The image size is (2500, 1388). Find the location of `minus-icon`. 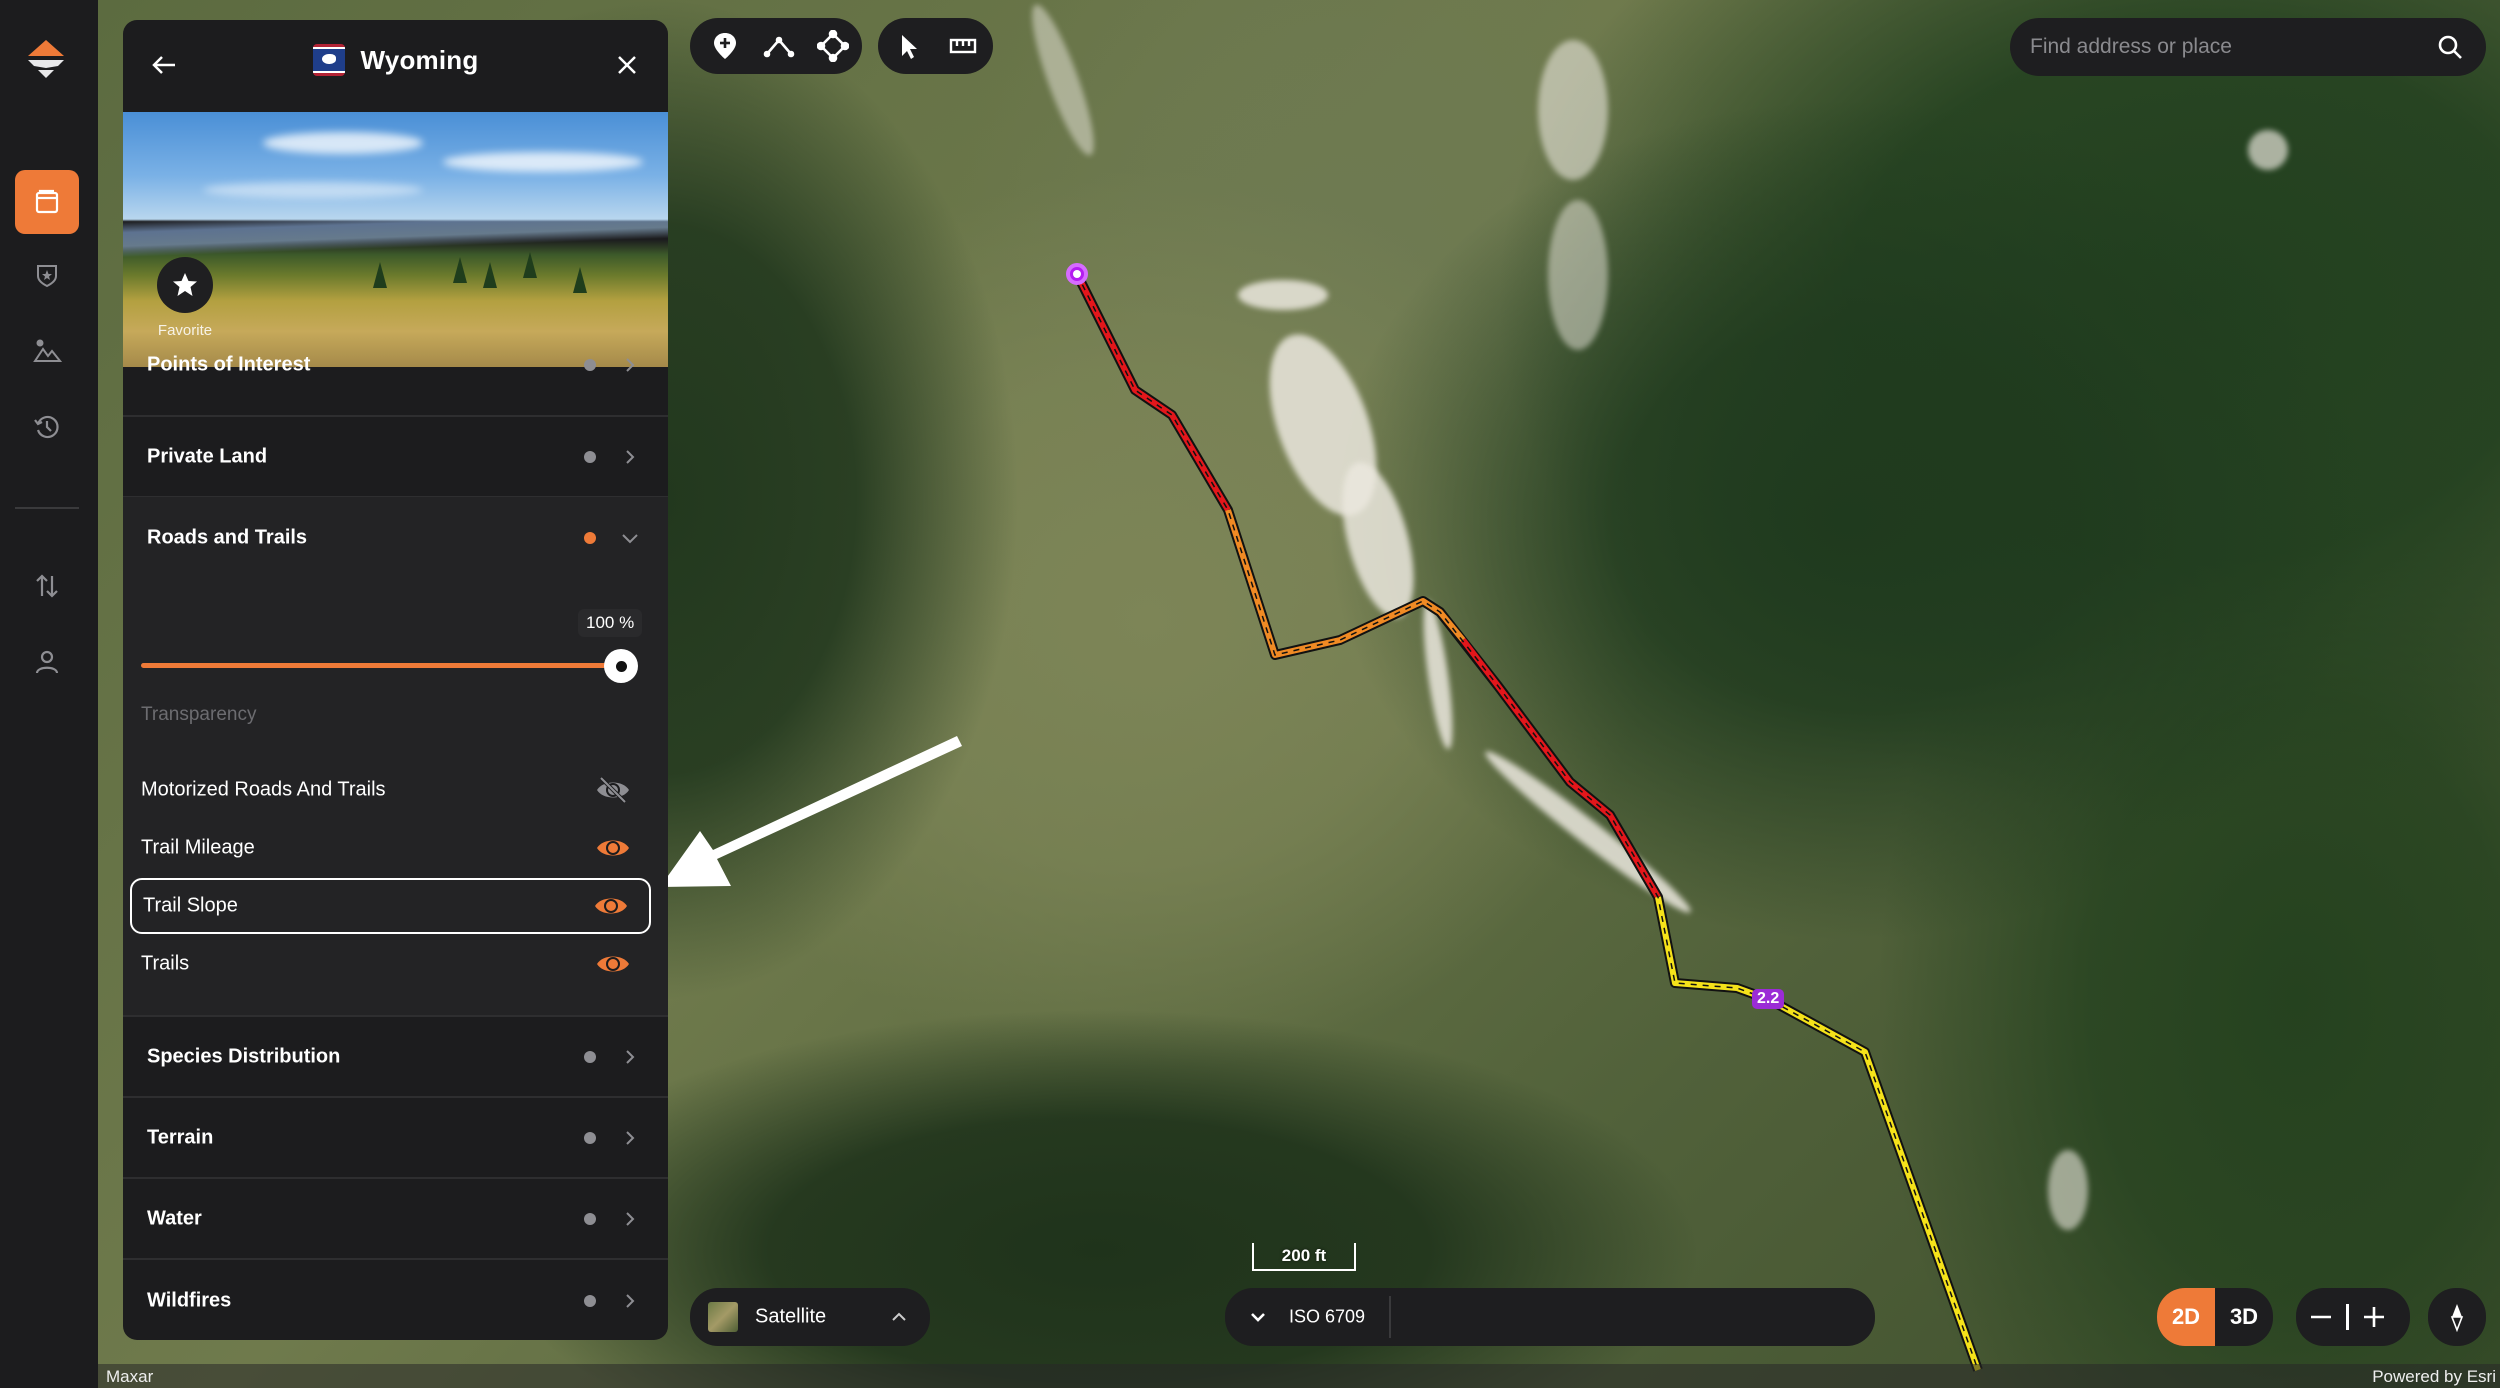

minus-icon is located at coordinates (2321, 1317).